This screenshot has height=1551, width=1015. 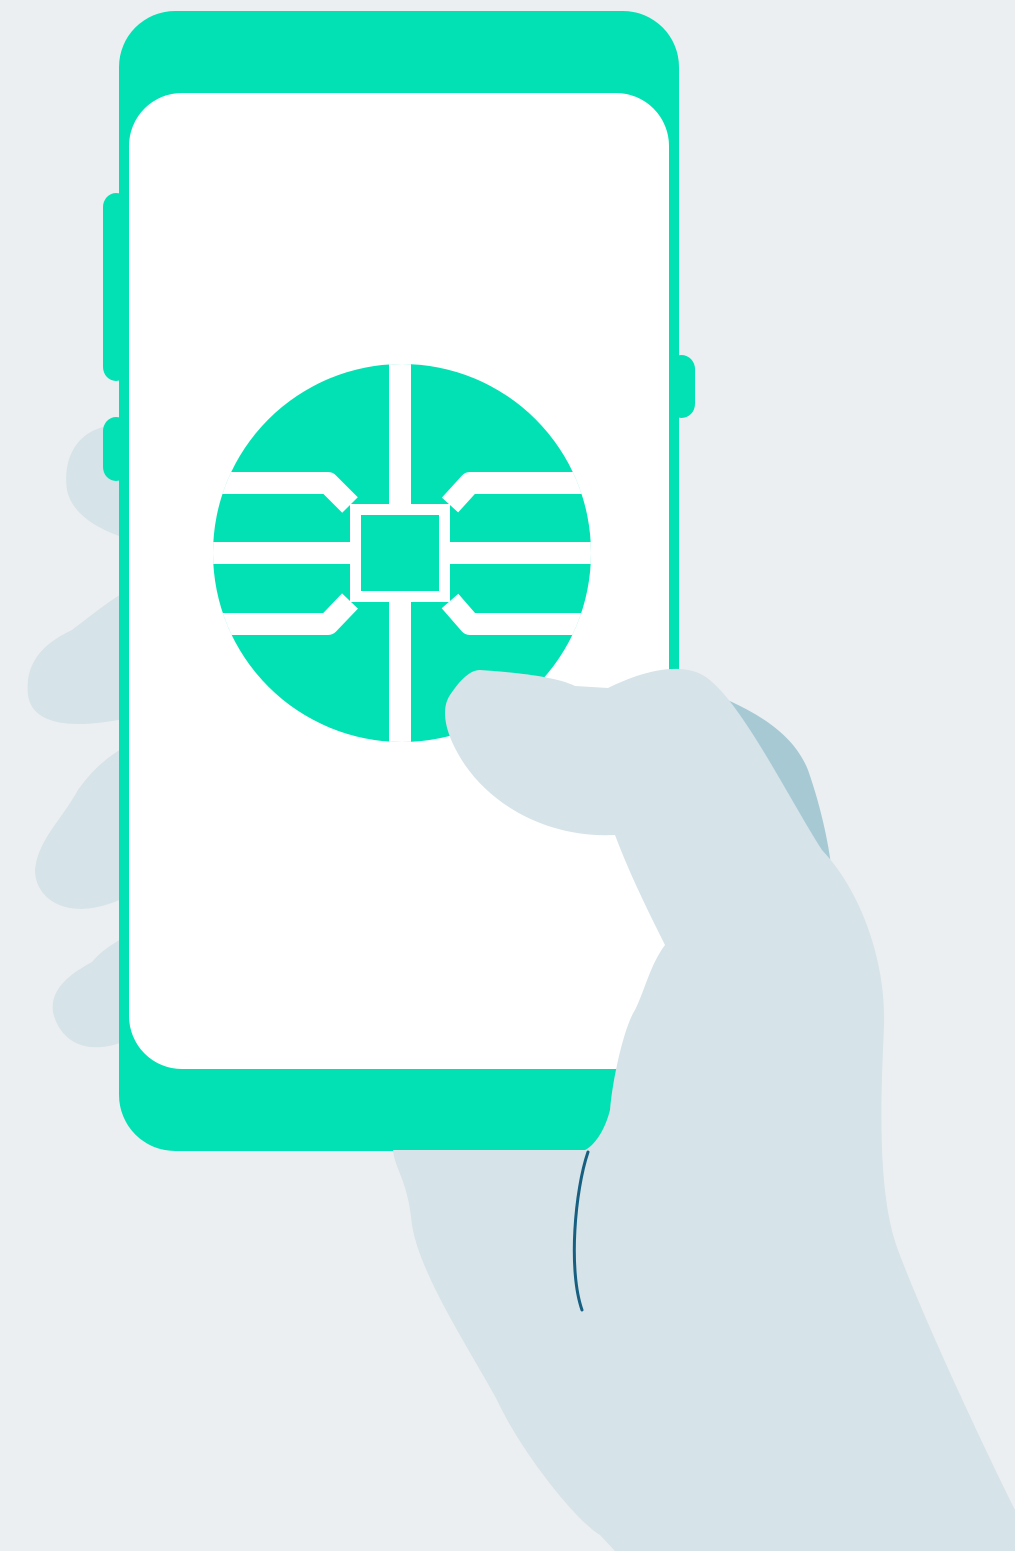 What do you see at coordinates (81, 827) in the screenshot?
I see `finger-third` at bounding box center [81, 827].